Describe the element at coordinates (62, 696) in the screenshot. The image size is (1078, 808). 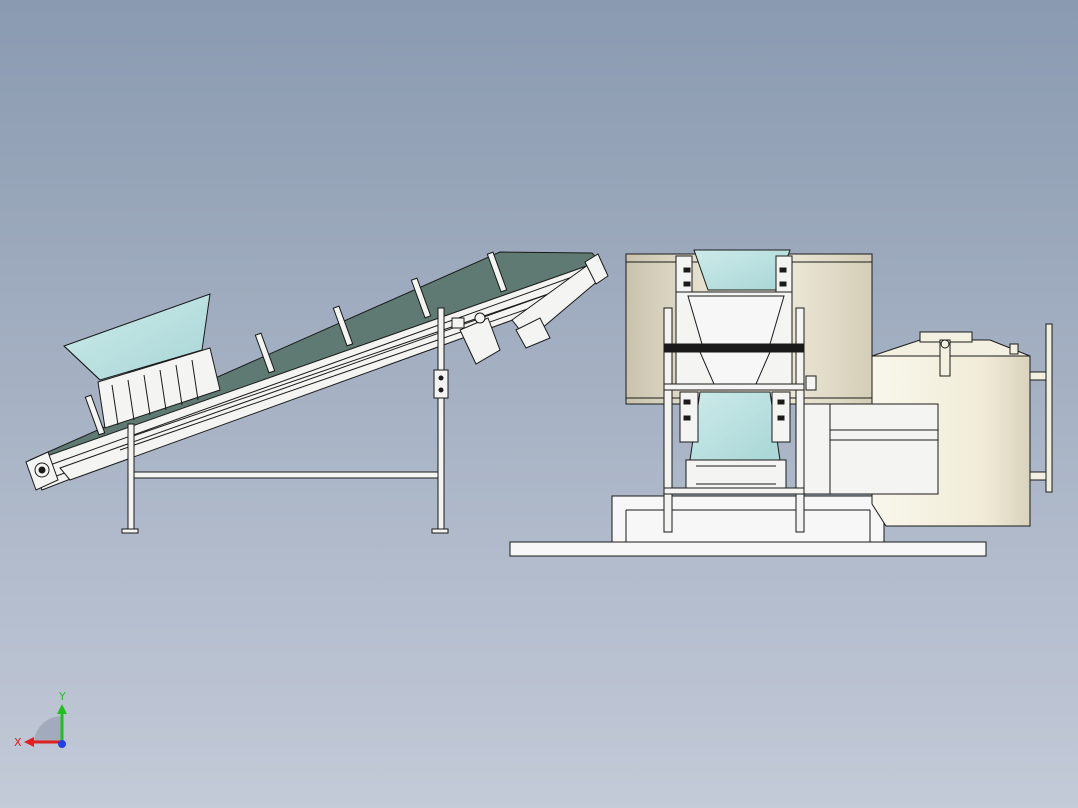
I see `y-axis-label: Y` at that location.